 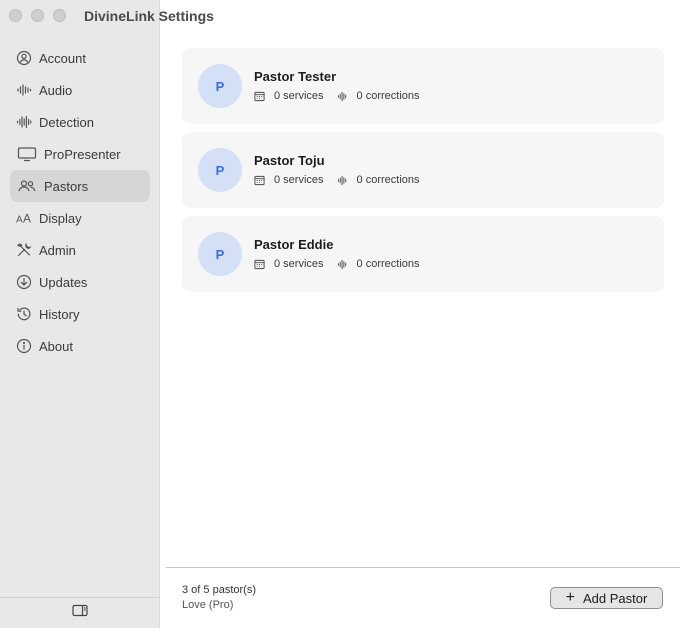 I want to click on sidebar-item-label: ProPresenter, so click(x=82, y=154).